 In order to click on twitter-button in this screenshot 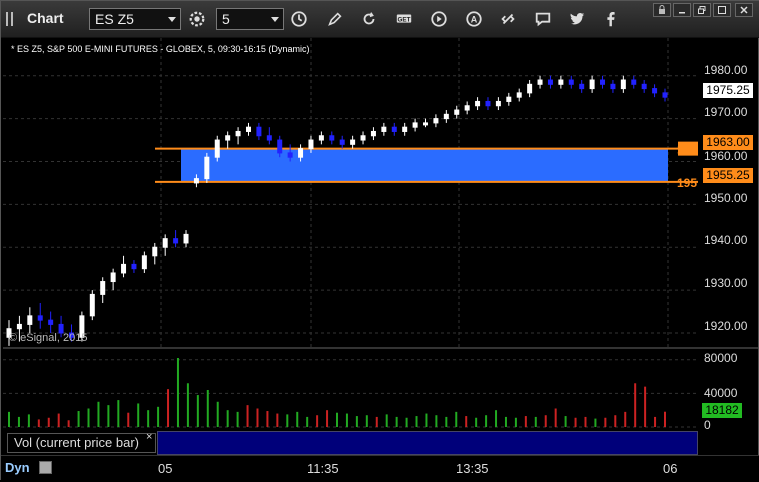, I will do `click(578, 19)`.